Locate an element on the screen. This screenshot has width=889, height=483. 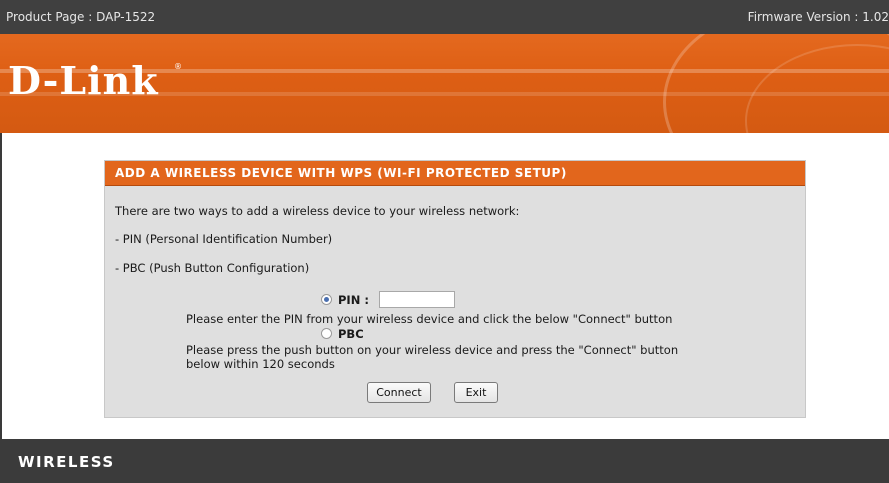
pbc-method-text: - PBC (Push Button Configuration) is located at coordinates (212, 268).